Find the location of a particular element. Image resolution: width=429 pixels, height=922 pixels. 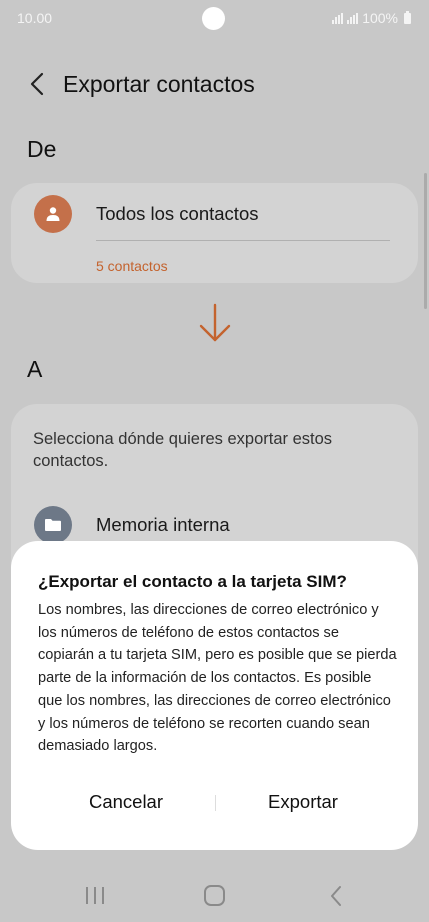

dialog-title: ¿Exportar el contacto a la tarjeta SIM? is located at coordinates (192, 581).